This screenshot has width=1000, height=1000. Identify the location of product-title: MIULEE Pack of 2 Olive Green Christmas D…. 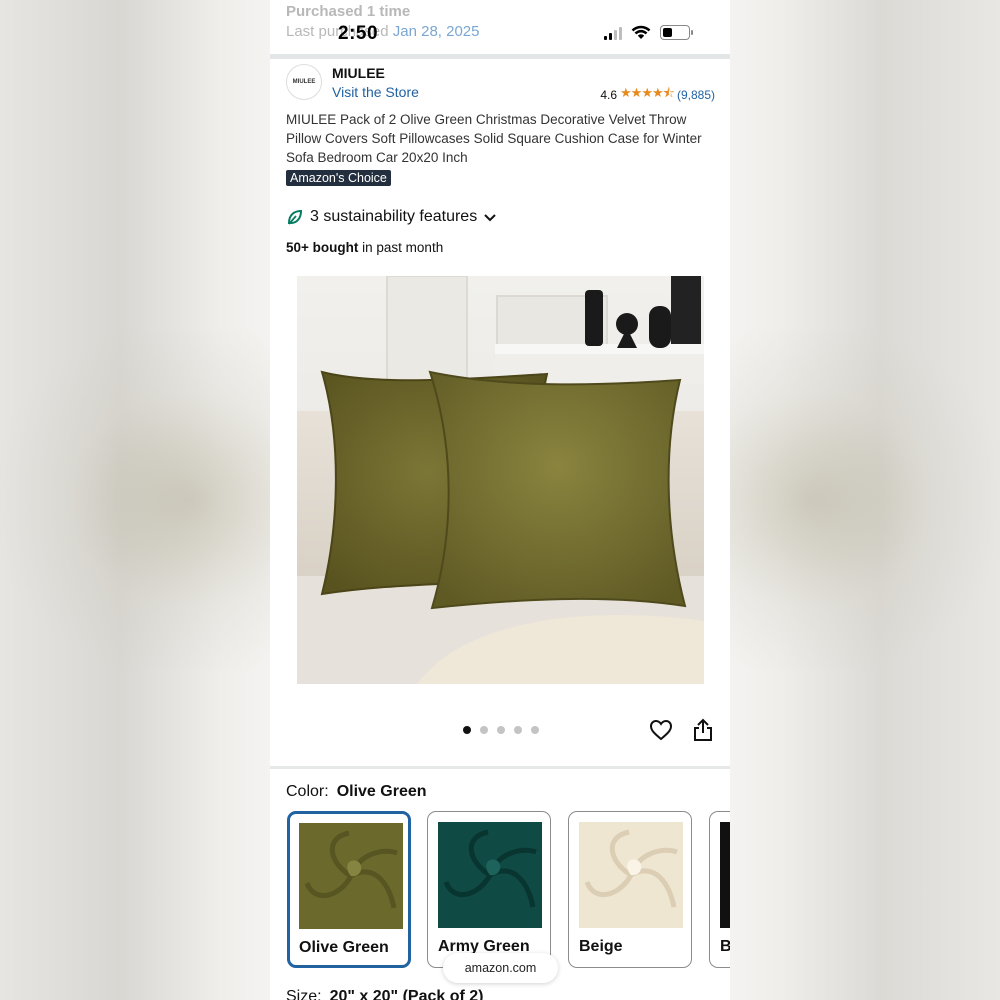
(494, 138).